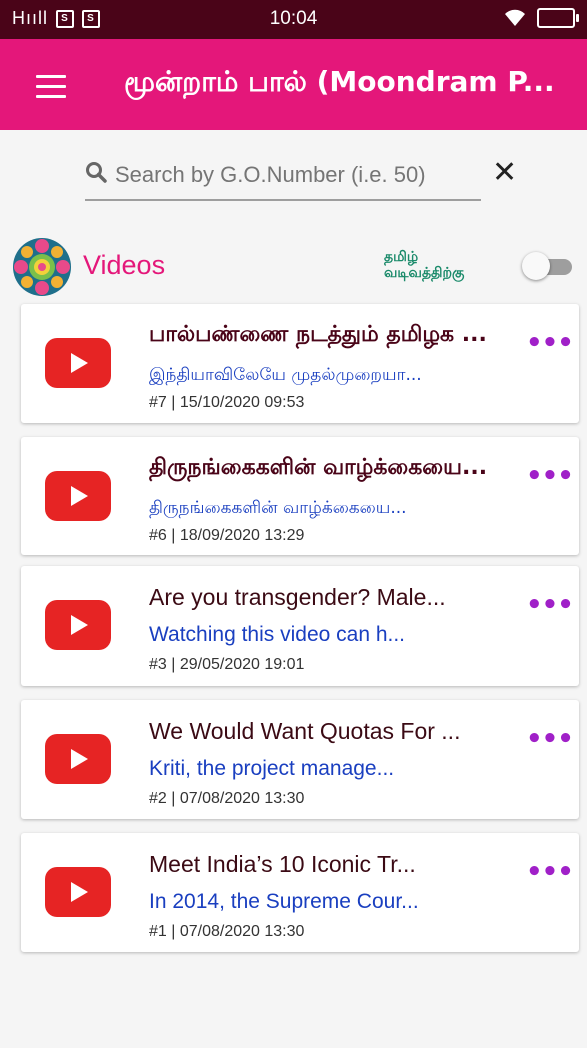 The width and height of the screenshot is (587, 1048). What do you see at coordinates (515, 18) in the screenshot?
I see `wifi-icon` at bounding box center [515, 18].